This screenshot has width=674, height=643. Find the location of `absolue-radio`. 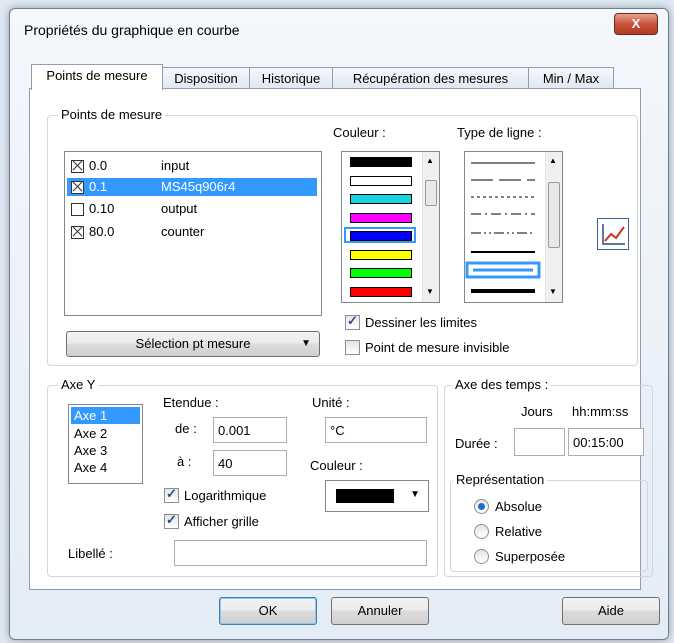

absolue-radio is located at coordinates (481, 506).